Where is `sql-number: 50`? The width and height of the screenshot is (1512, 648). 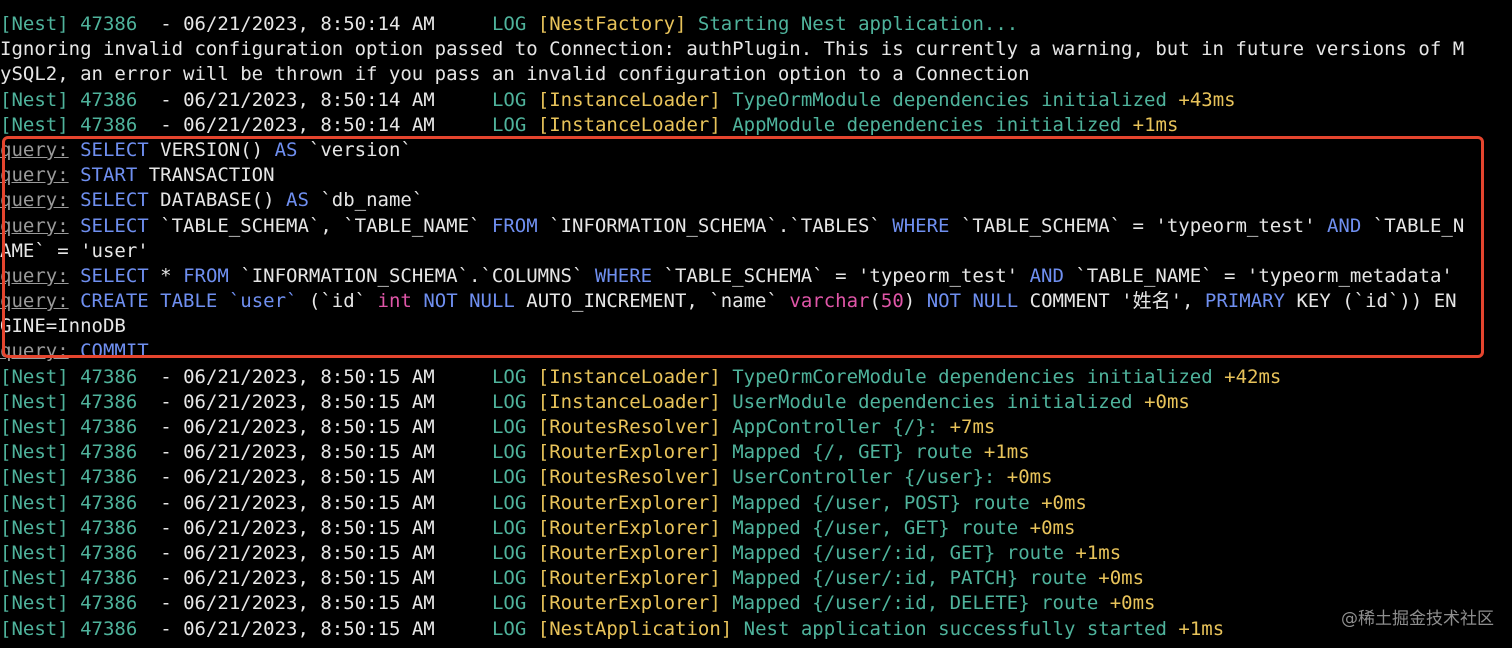 sql-number: 50 is located at coordinates (892, 301).